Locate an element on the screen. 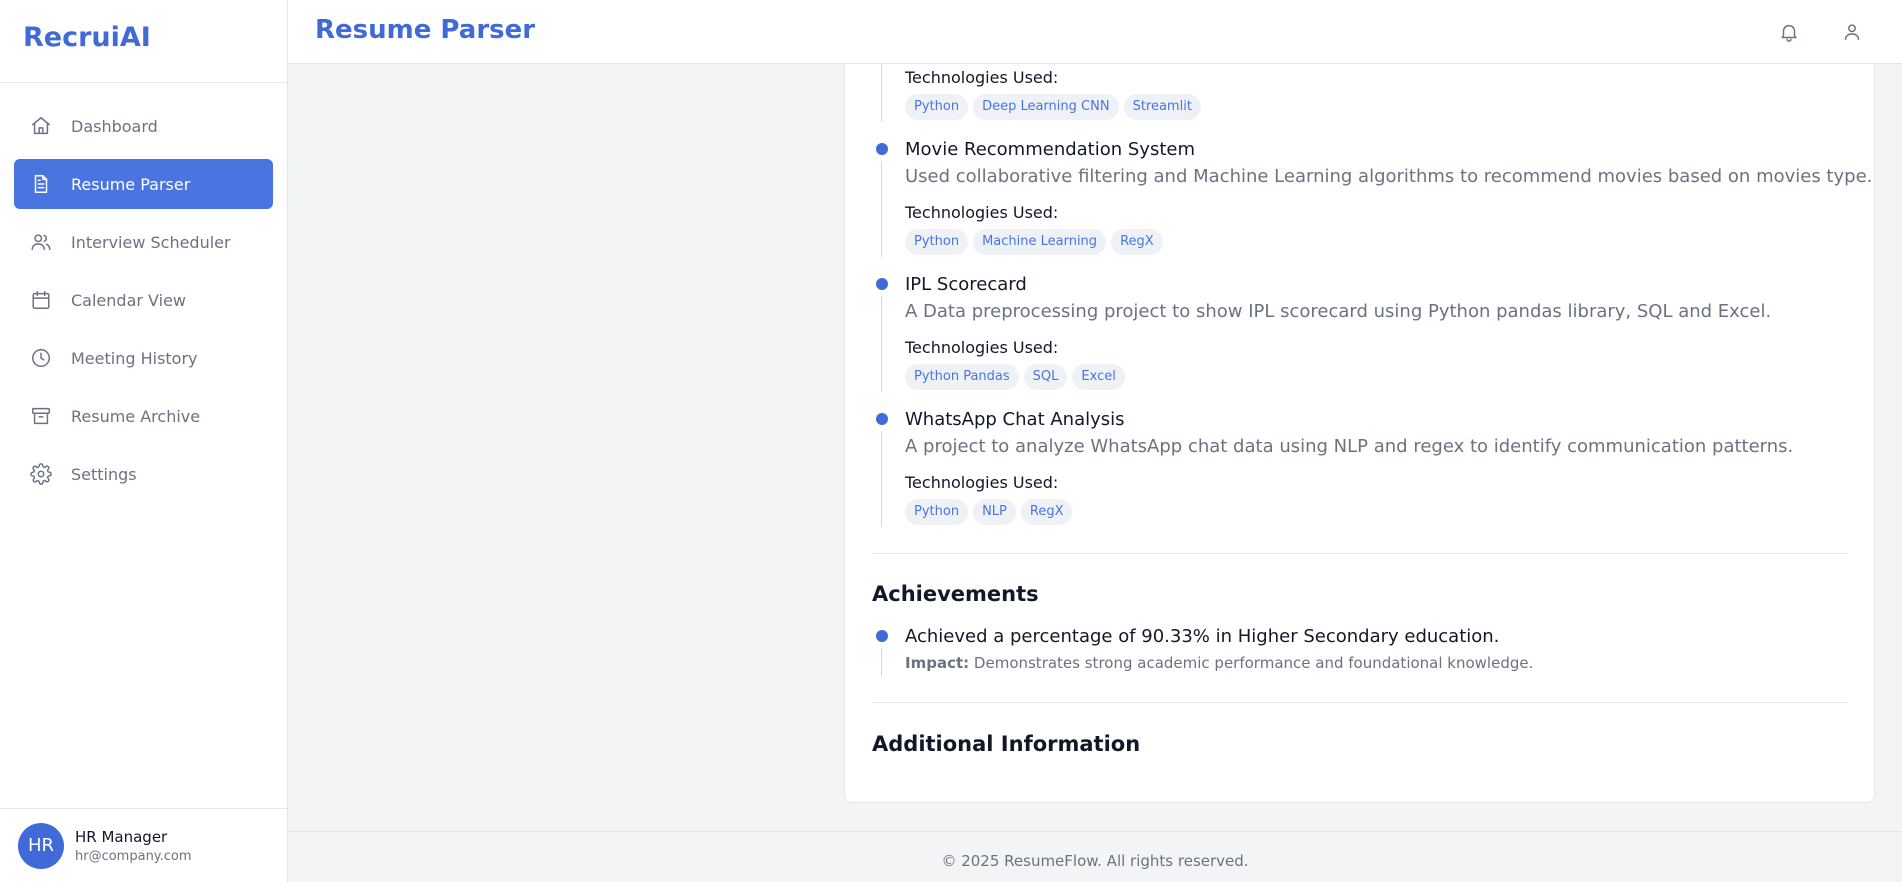 The image size is (1902, 882). sidebar-item-label: Settings is located at coordinates (104, 474).